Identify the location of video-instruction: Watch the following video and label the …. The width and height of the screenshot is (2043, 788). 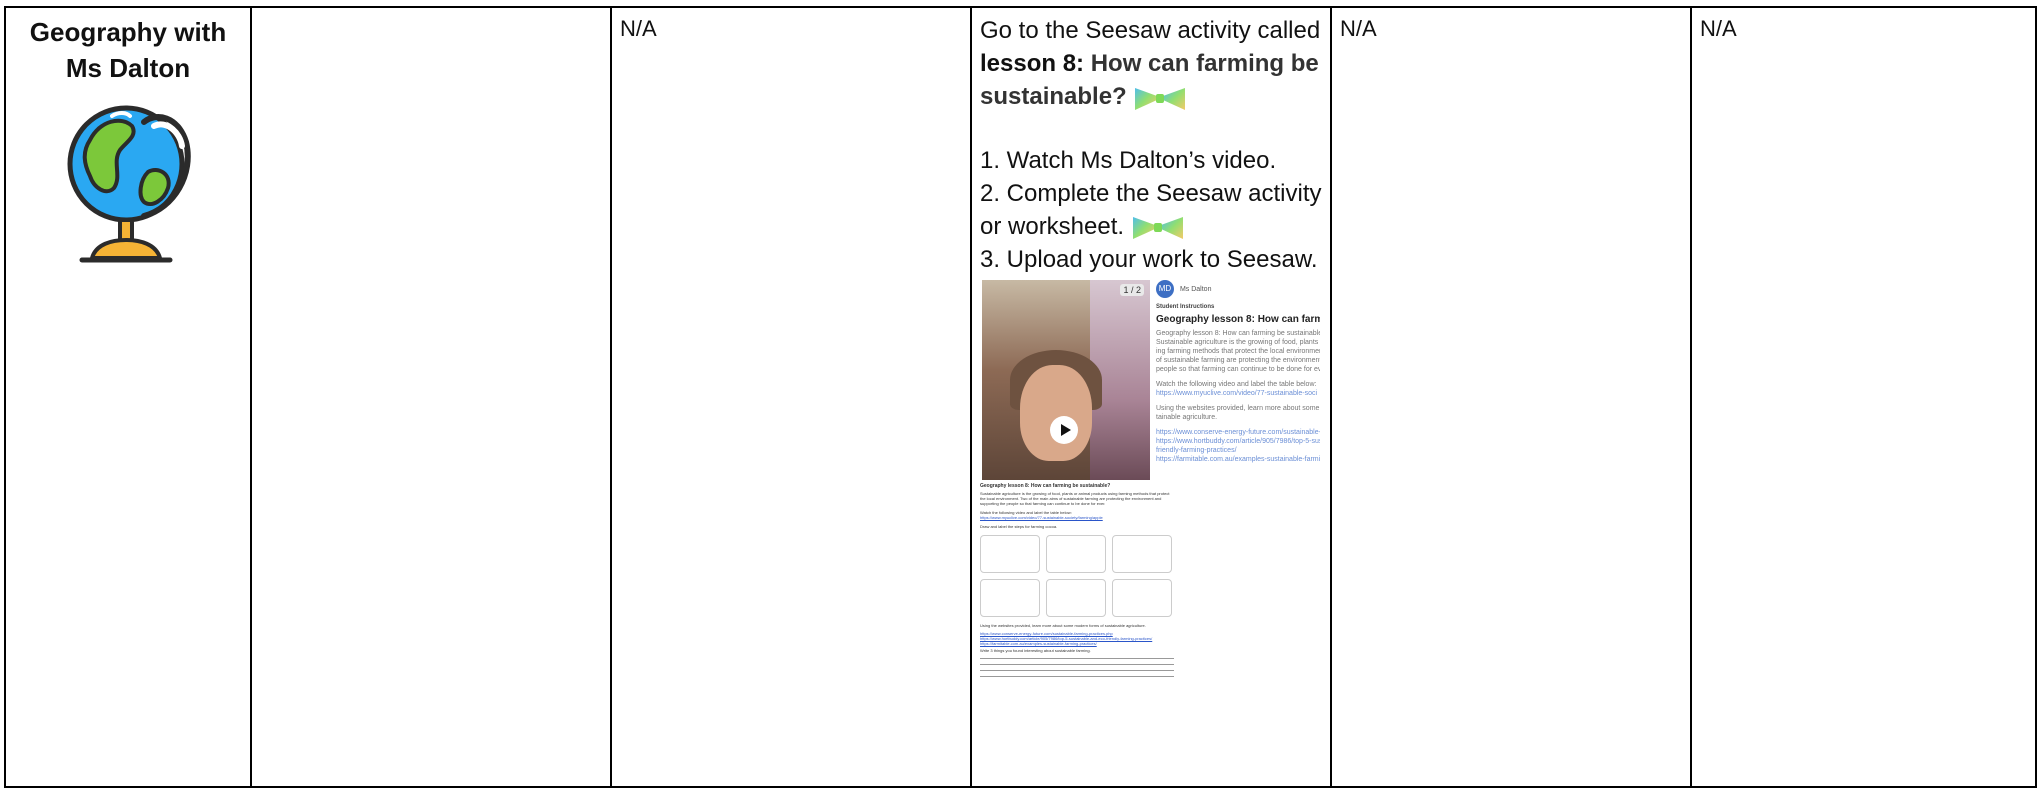
(1236, 385).